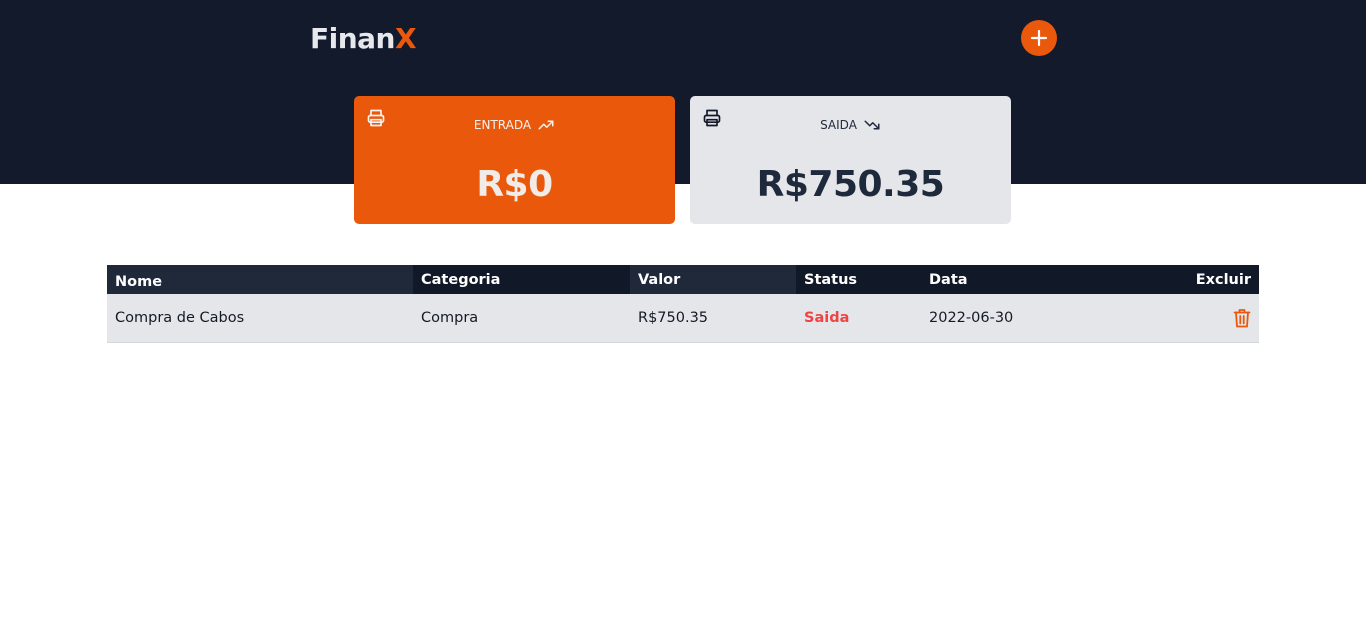 The width and height of the screenshot is (1366, 630). I want to click on cell-nome: Compra de Cabos, so click(260, 318).